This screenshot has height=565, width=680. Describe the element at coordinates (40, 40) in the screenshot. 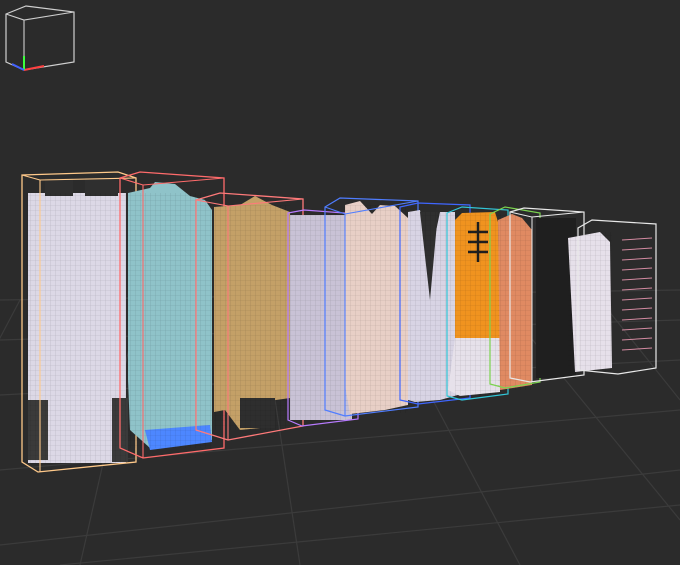

I see `orientation-gizmo` at that location.